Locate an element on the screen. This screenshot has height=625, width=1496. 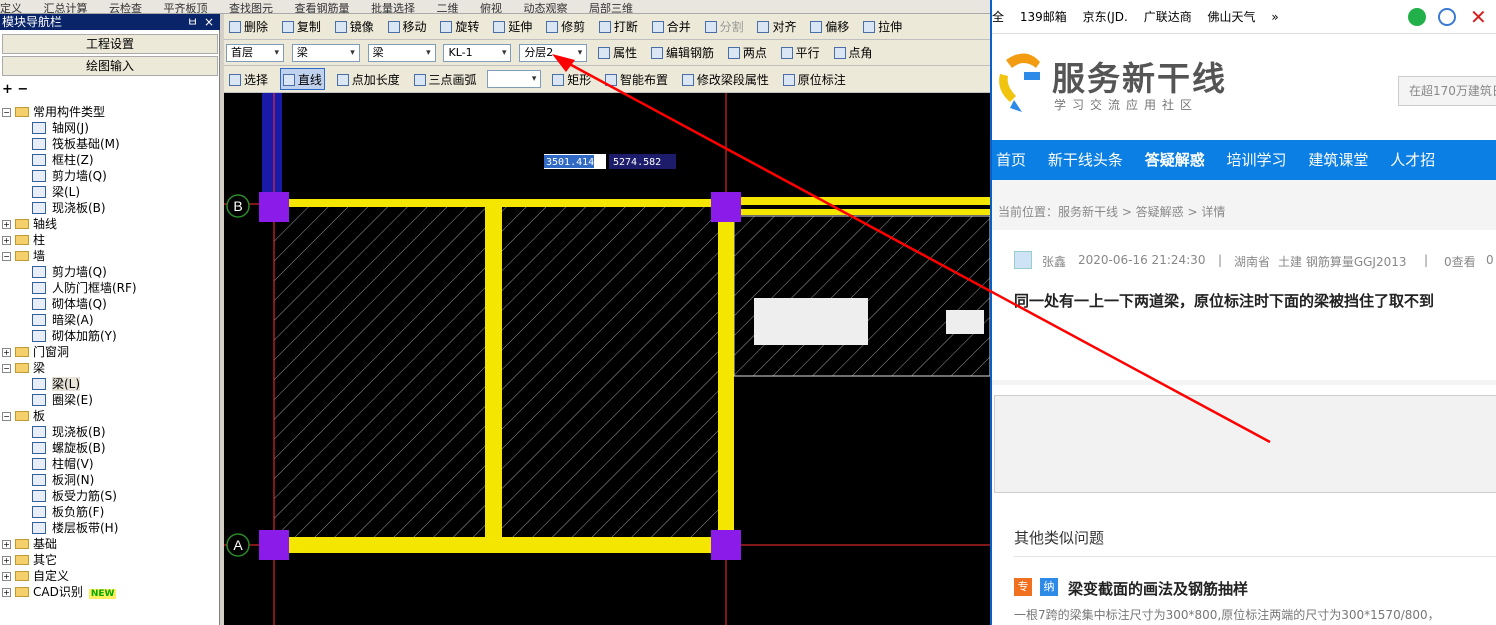
beam-top-right-lower is located at coordinates (862, 212).